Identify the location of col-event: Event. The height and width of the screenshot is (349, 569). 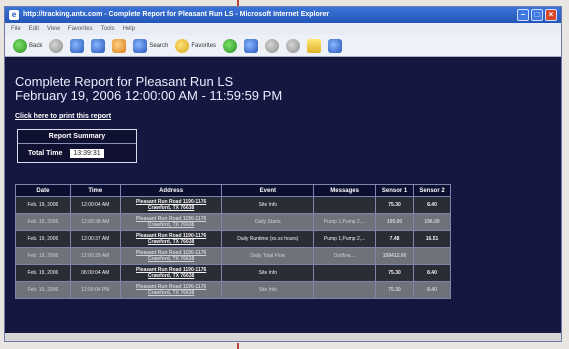
(268, 190).